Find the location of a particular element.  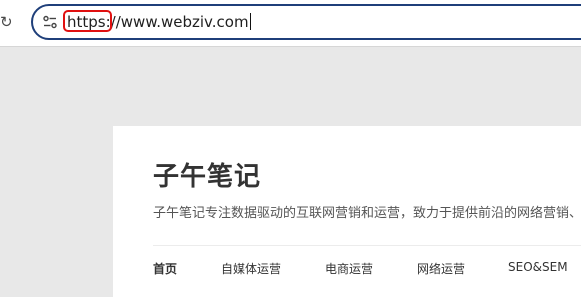

nav-item-seo-sem: SEO&SEM is located at coordinates (538, 267).